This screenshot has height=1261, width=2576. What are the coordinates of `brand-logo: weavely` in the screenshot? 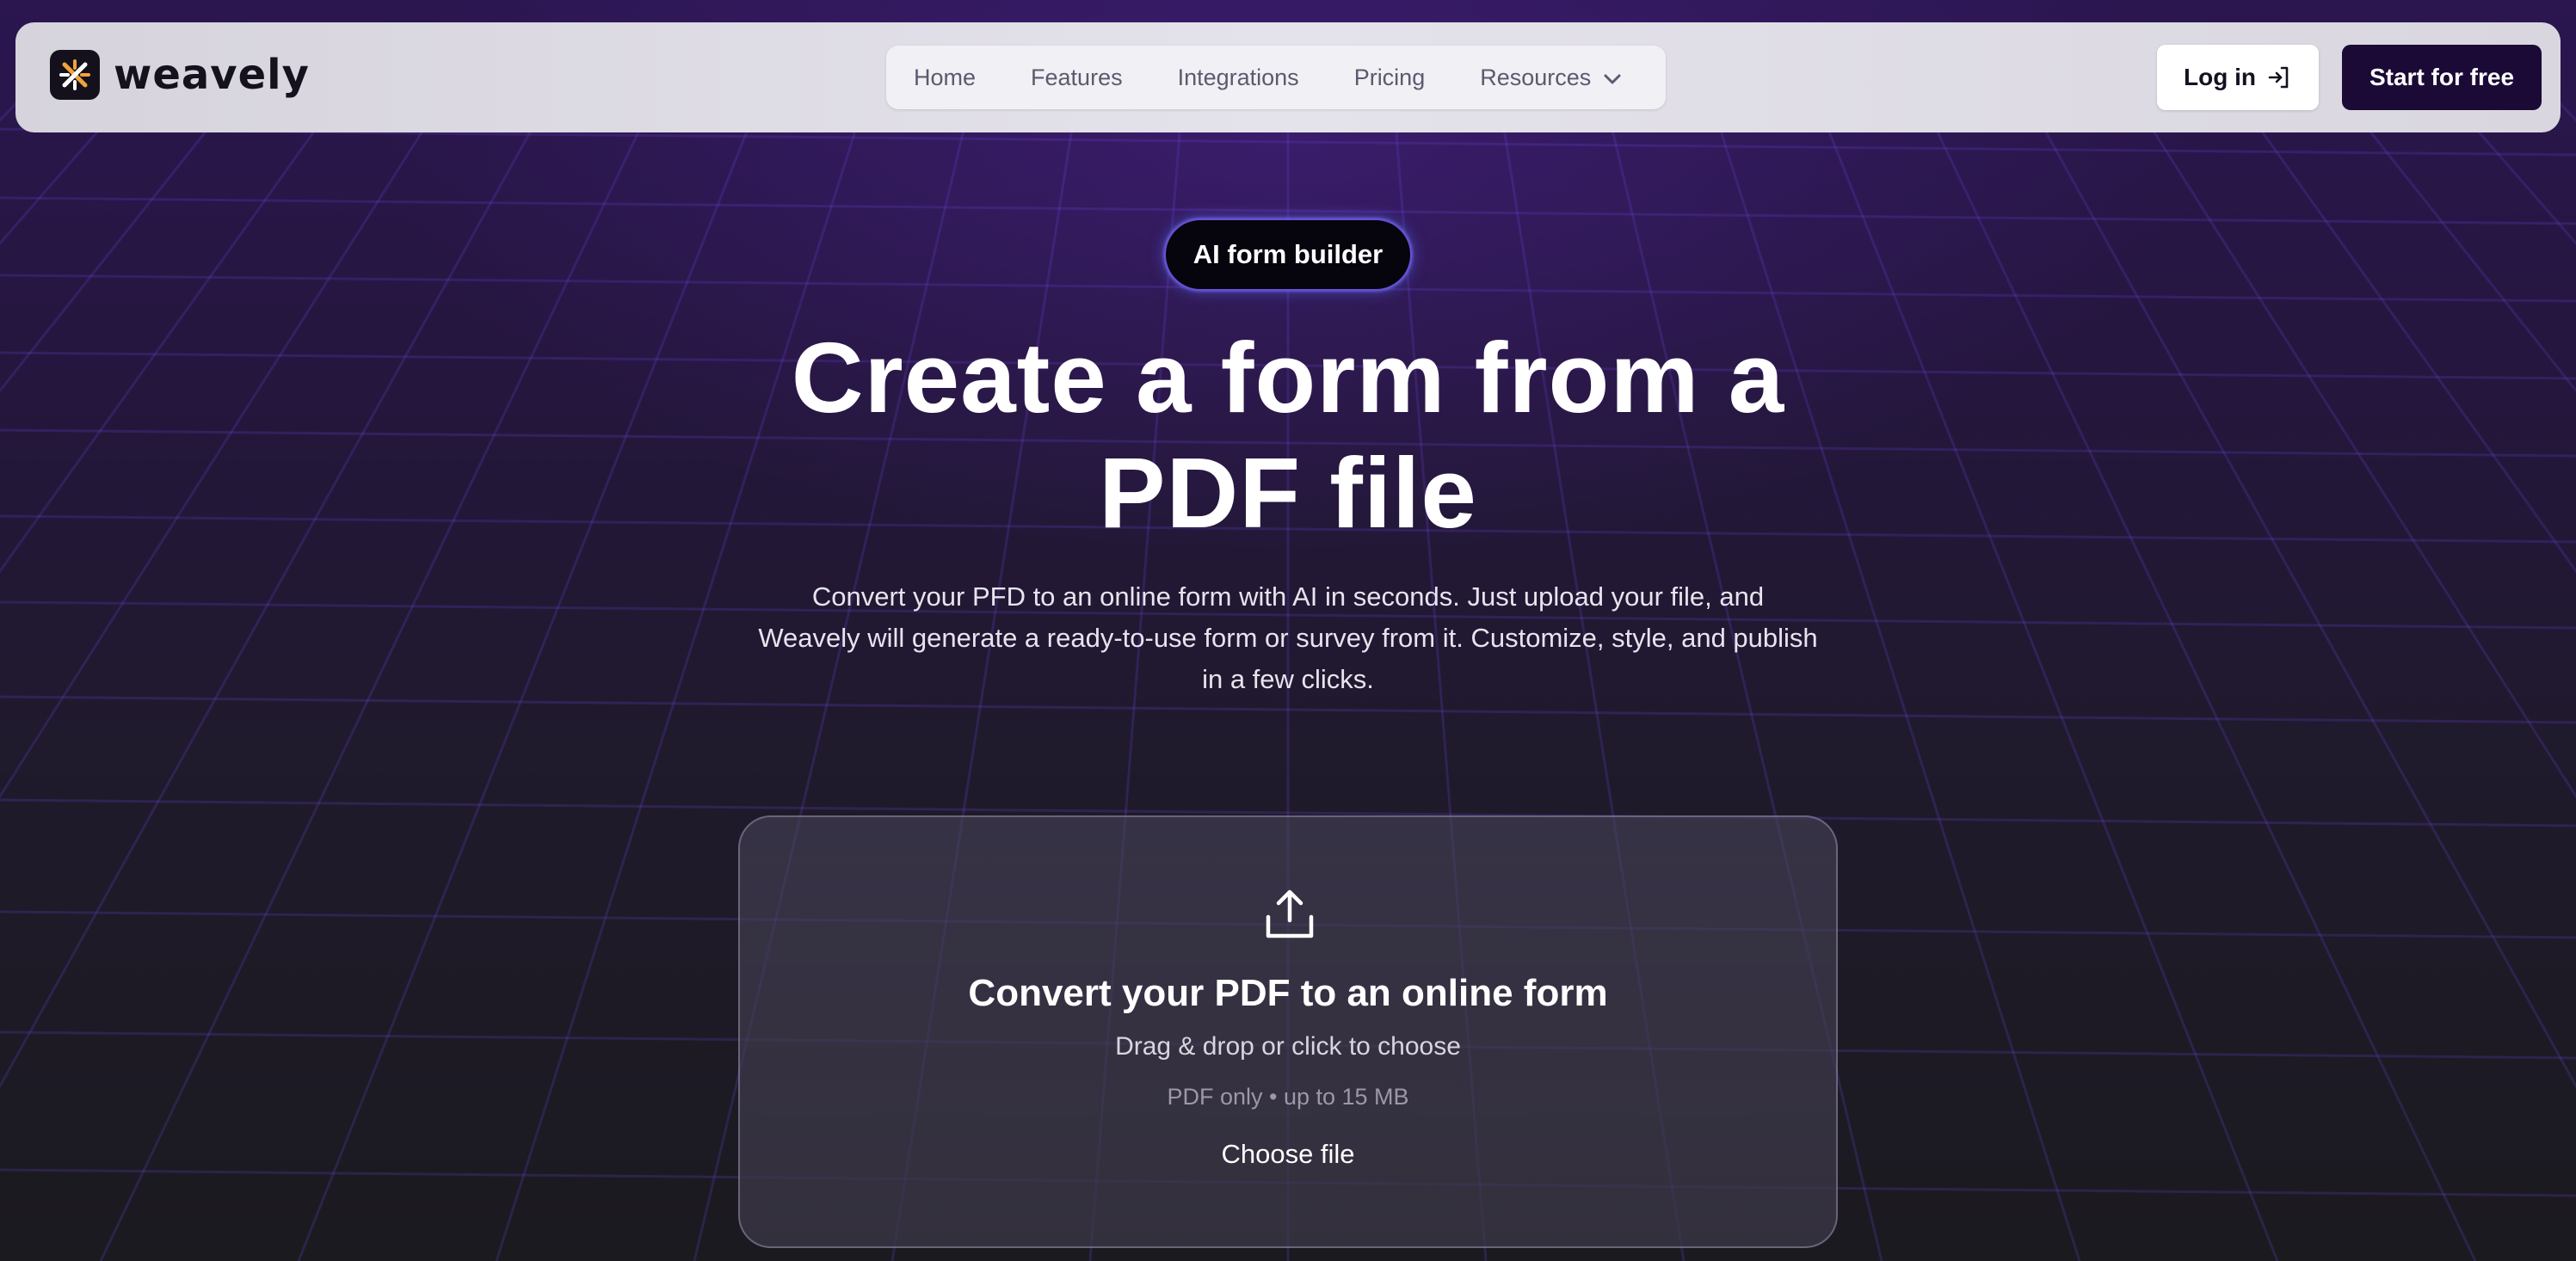 It's located at (180, 75).